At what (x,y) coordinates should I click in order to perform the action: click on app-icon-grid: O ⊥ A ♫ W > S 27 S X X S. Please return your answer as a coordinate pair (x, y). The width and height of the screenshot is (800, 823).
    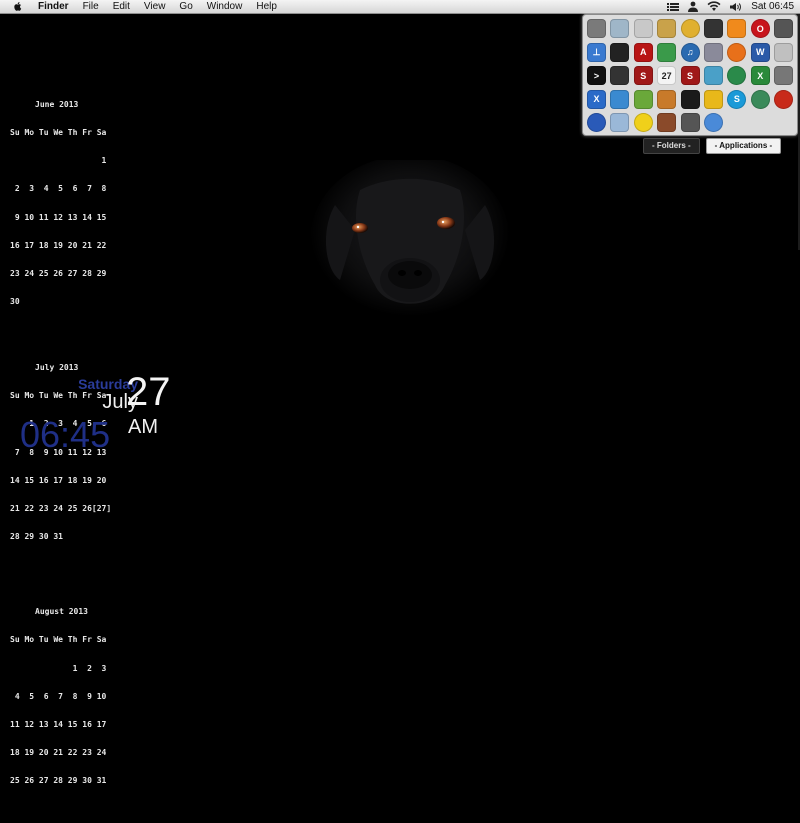
    Looking at the image, I should click on (690, 76).